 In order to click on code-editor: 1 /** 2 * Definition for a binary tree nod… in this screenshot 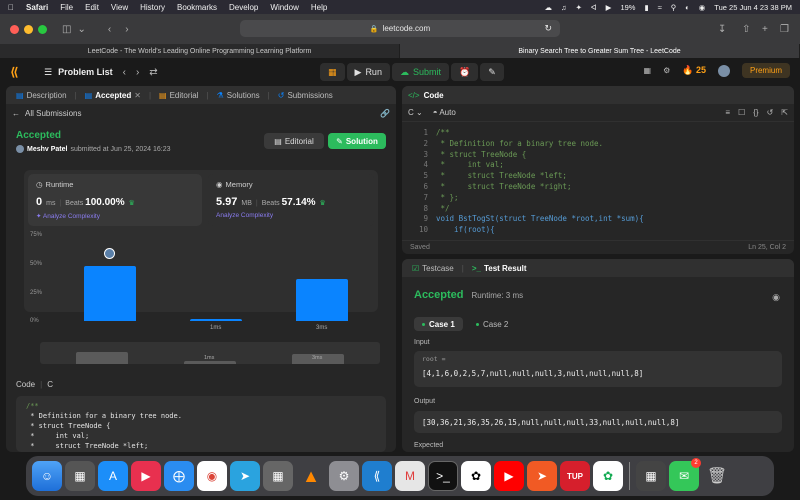, I will do `click(598, 179)`.